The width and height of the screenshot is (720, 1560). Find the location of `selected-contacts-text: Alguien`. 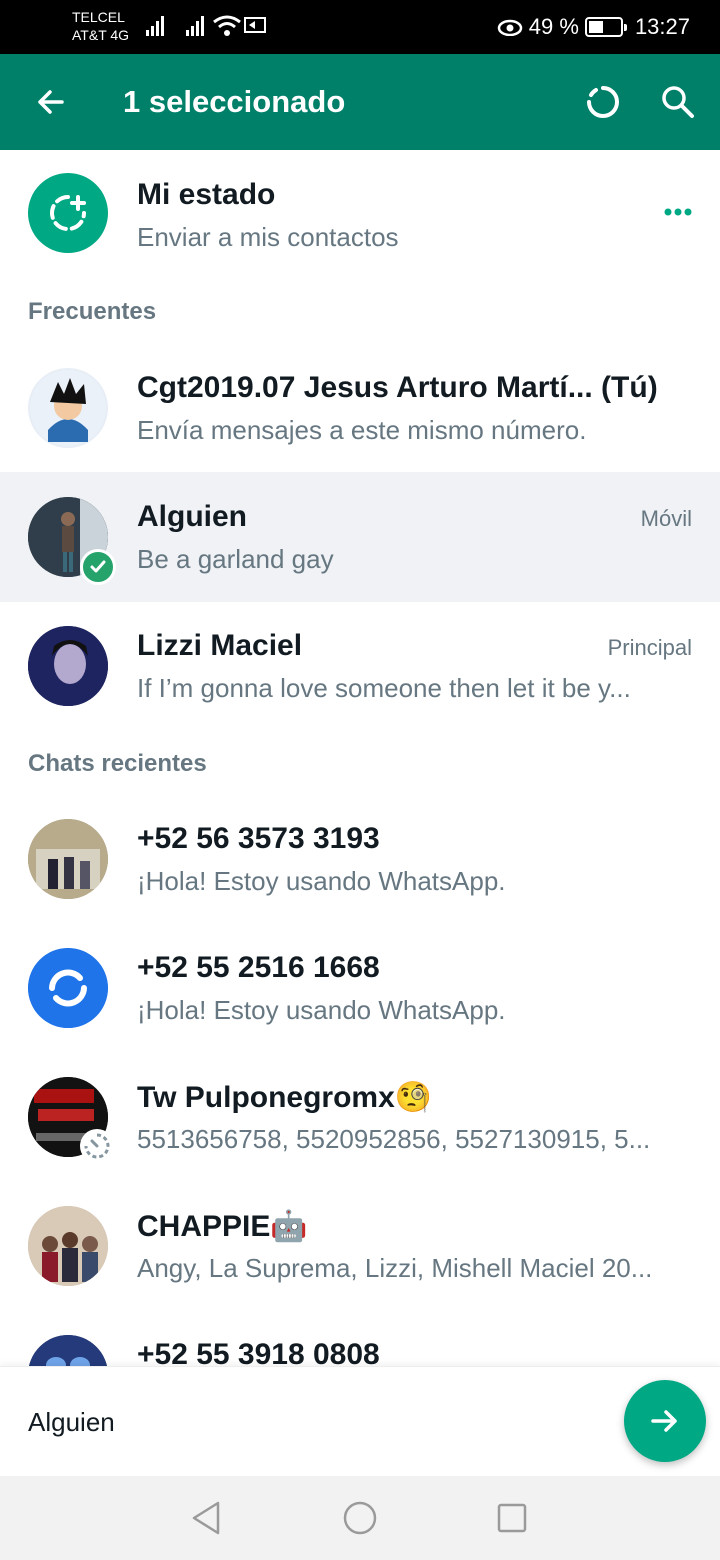

selected-contacts-text: Alguien is located at coordinates (71, 1422).